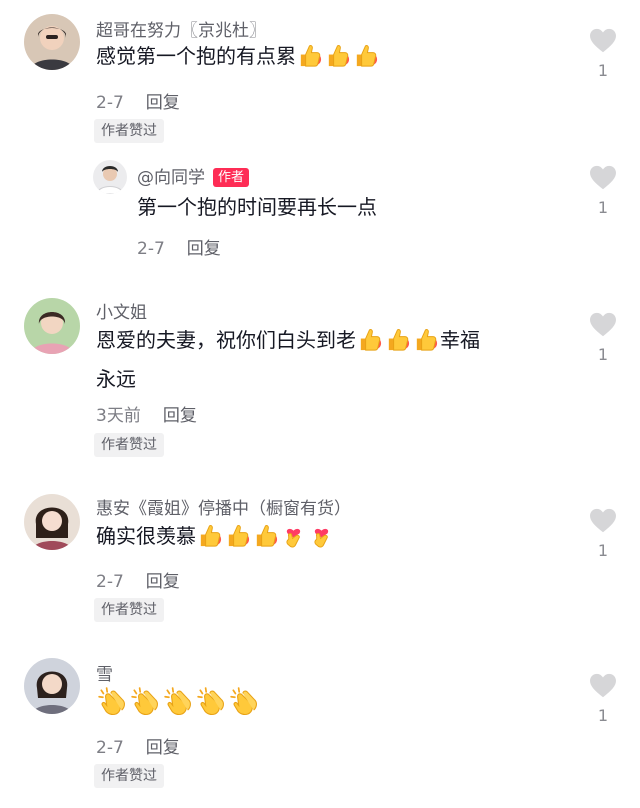 The width and height of the screenshot is (640, 808). I want to click on comment-text: 感觉第一个抱的有点累, so click(238, 59).